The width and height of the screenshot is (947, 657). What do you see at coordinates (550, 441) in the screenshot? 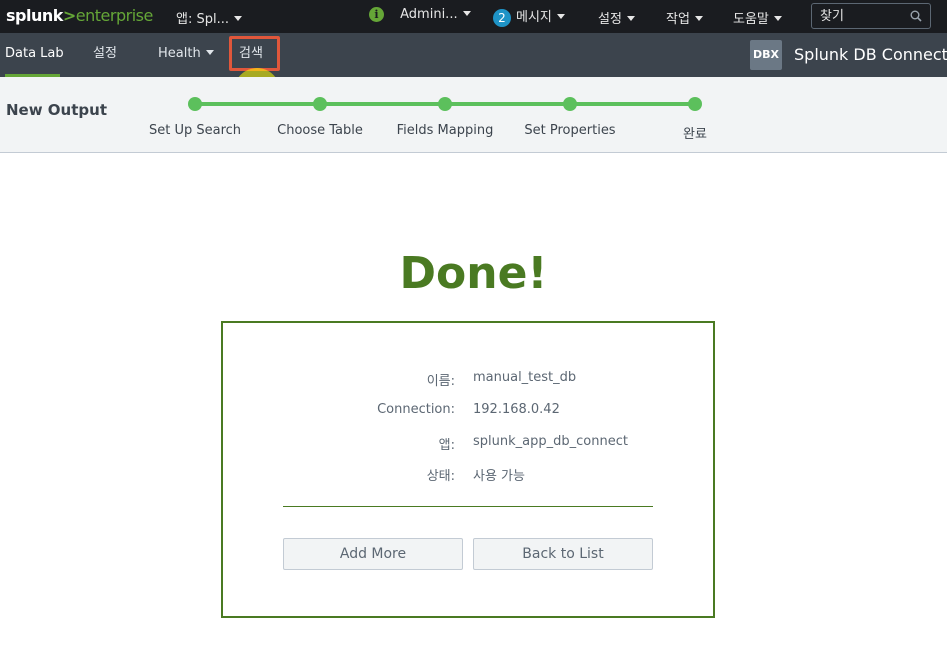
I see `summary-value: splunk_app_db_connect` at bounding box center [550, 441].